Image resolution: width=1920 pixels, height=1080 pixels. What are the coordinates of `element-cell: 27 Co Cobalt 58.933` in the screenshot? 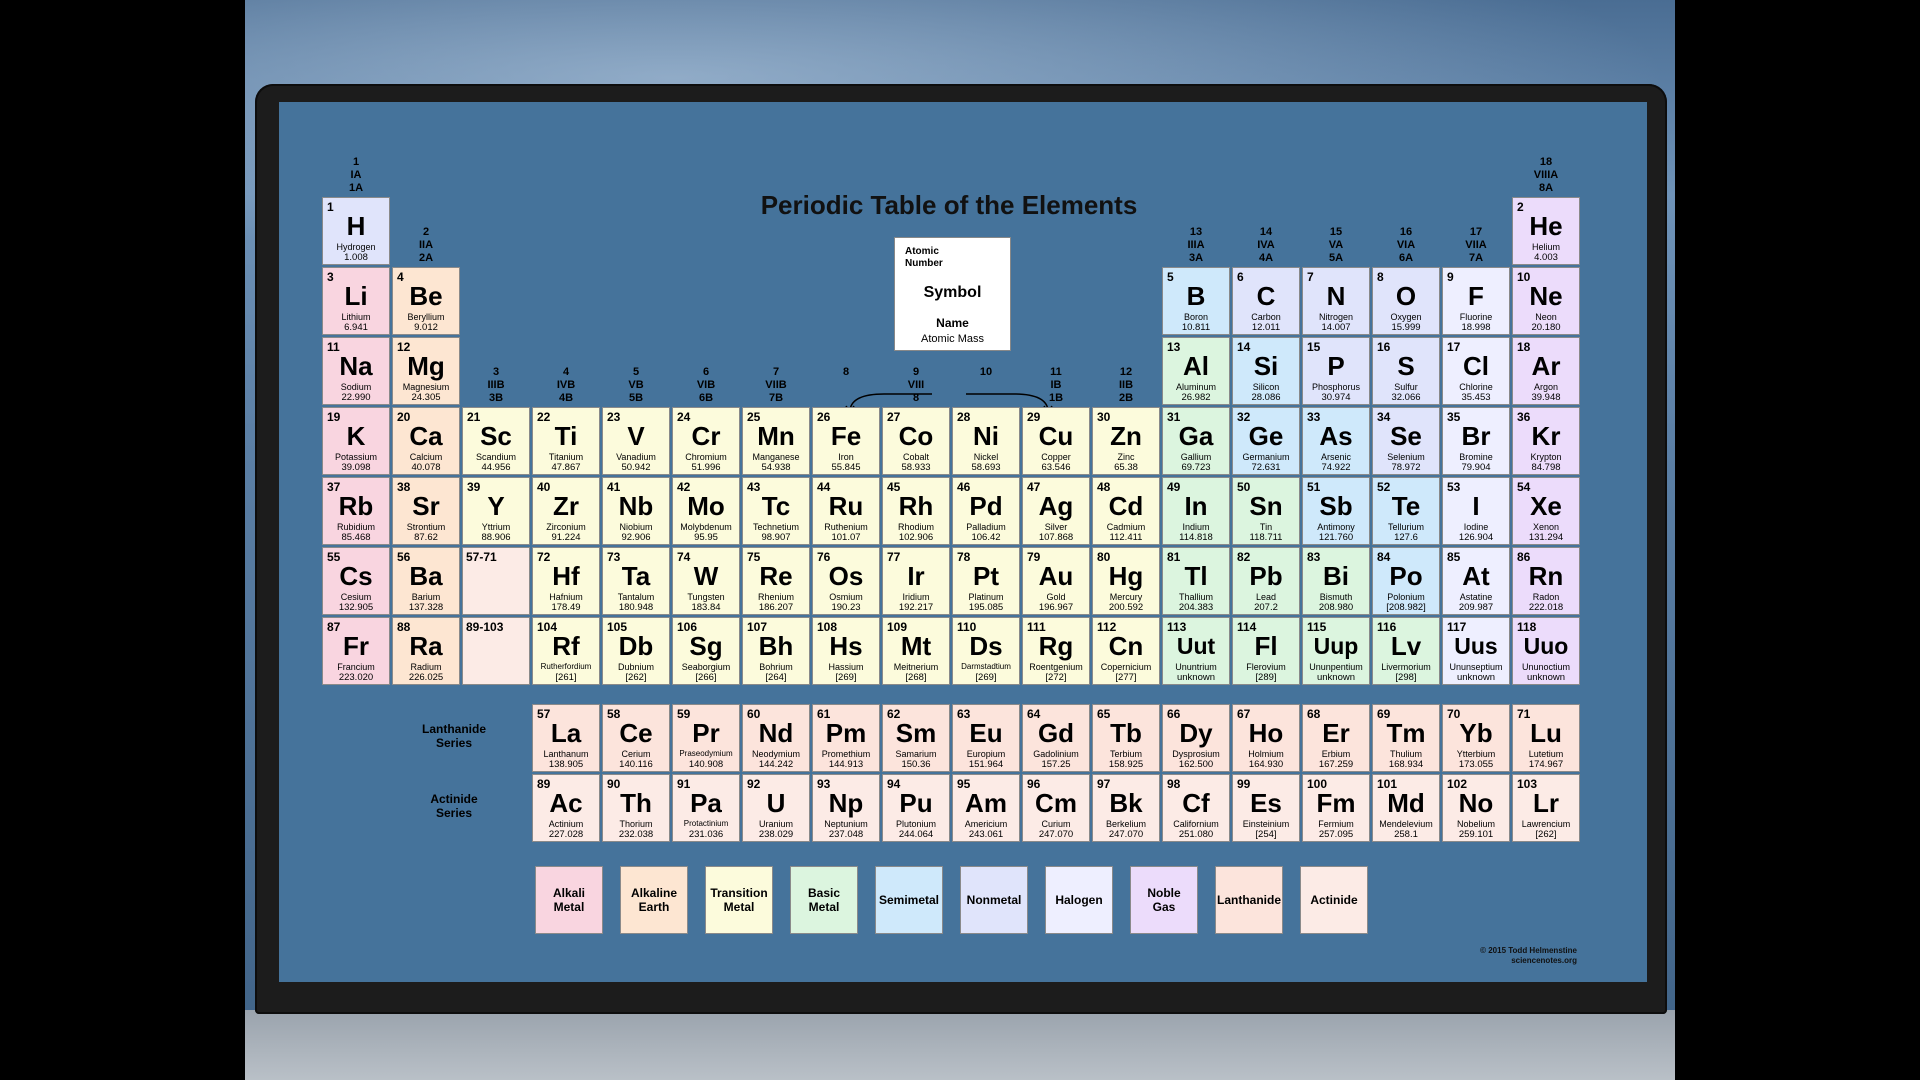 It's located at (916, 441).